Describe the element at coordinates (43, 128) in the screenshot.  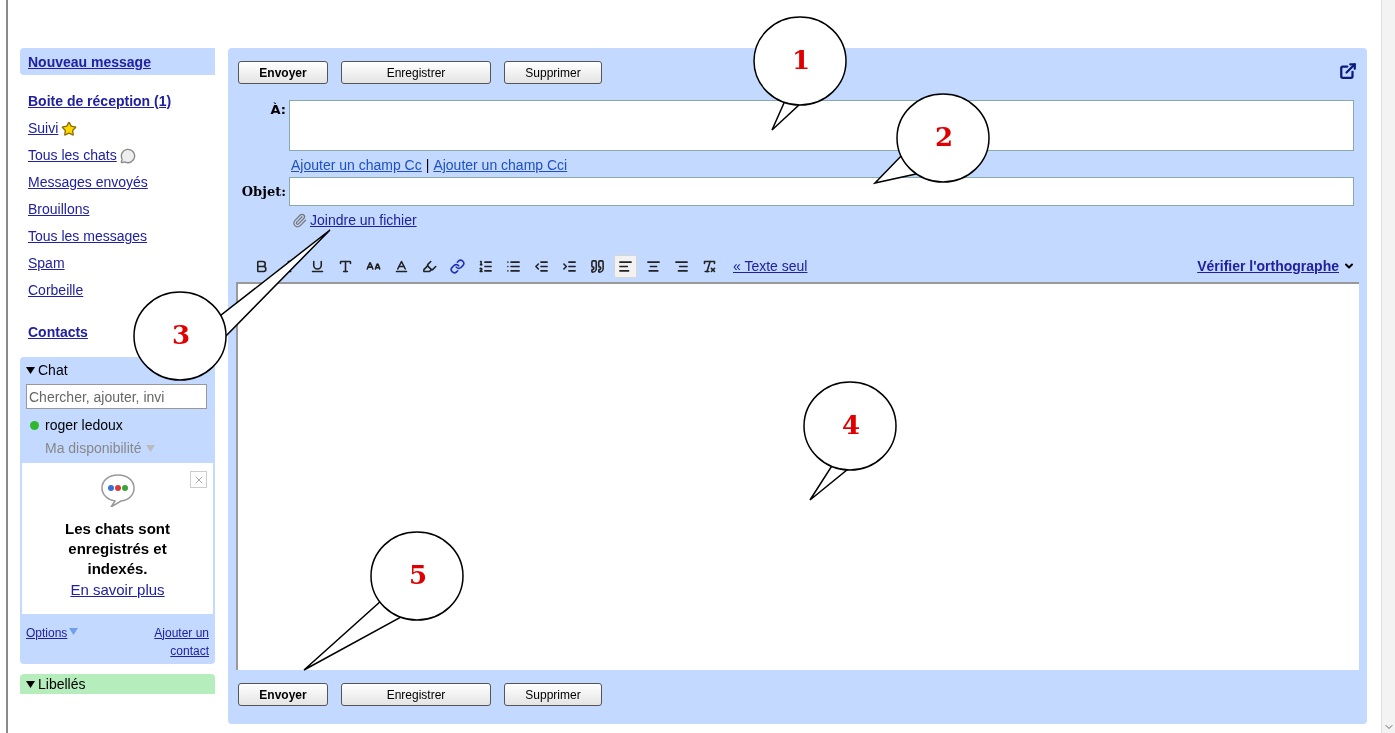
I see `sidebar-item: Suivi` at that location.